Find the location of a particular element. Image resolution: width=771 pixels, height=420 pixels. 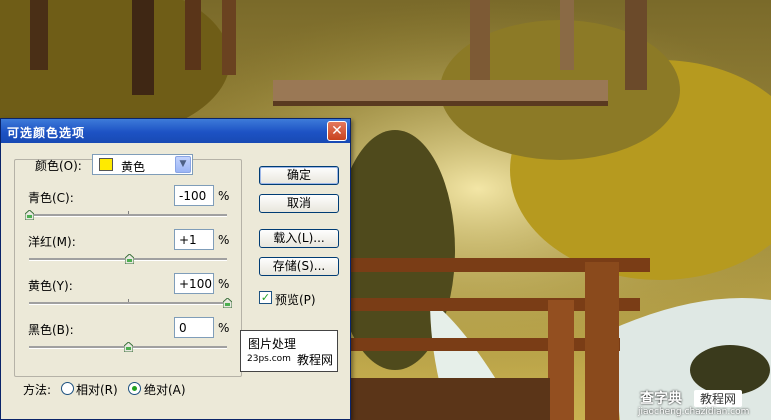

yellow-slider-track is located at coordinates (131, 303).